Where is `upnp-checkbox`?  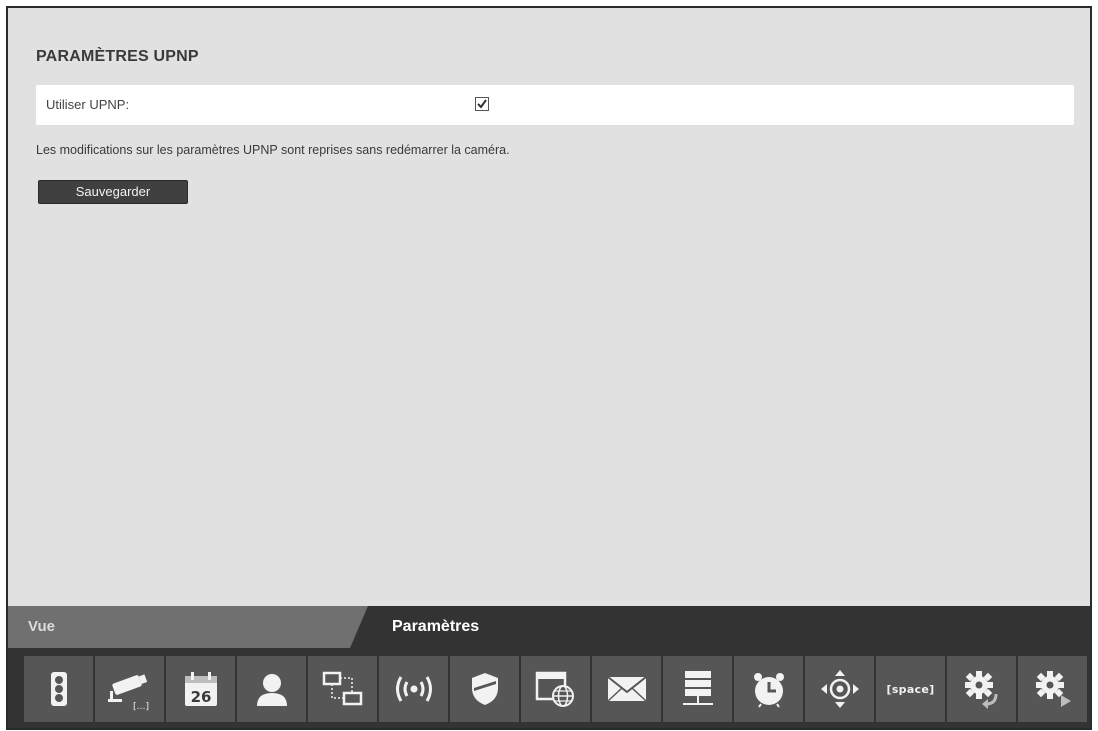 upnp-checkbox is located at coordinates (482, 104).